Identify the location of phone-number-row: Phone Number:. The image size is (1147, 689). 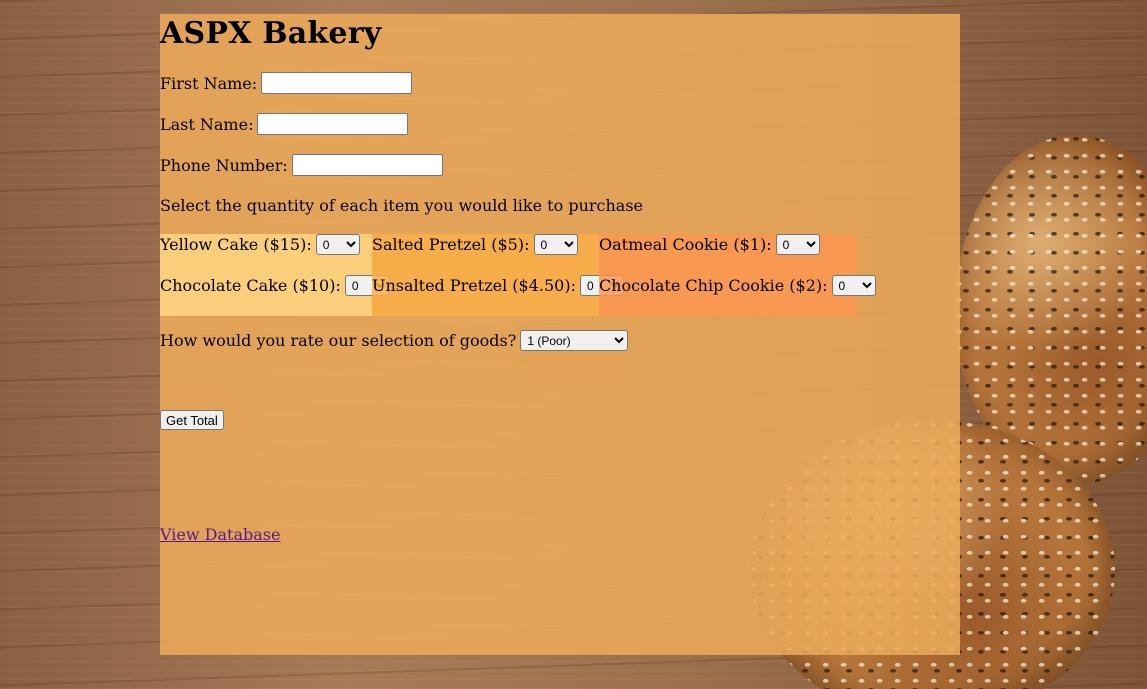
(301, 165).